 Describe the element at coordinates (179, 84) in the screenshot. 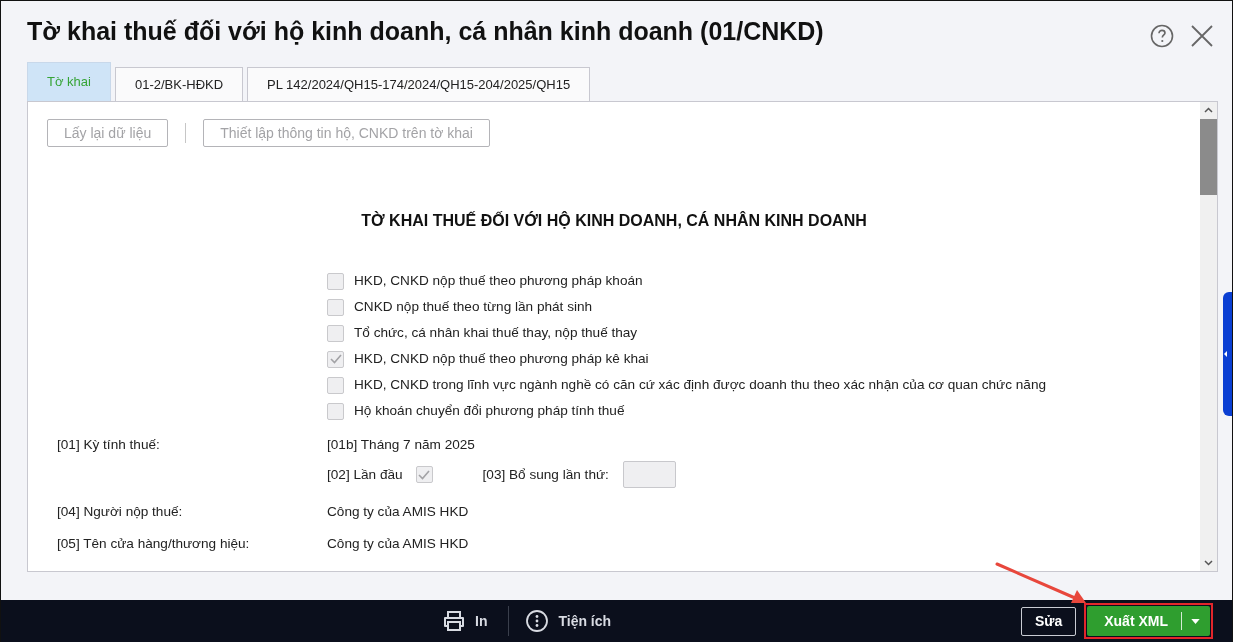

I see `tab: 01-2/BK-HĐKD` at that location.